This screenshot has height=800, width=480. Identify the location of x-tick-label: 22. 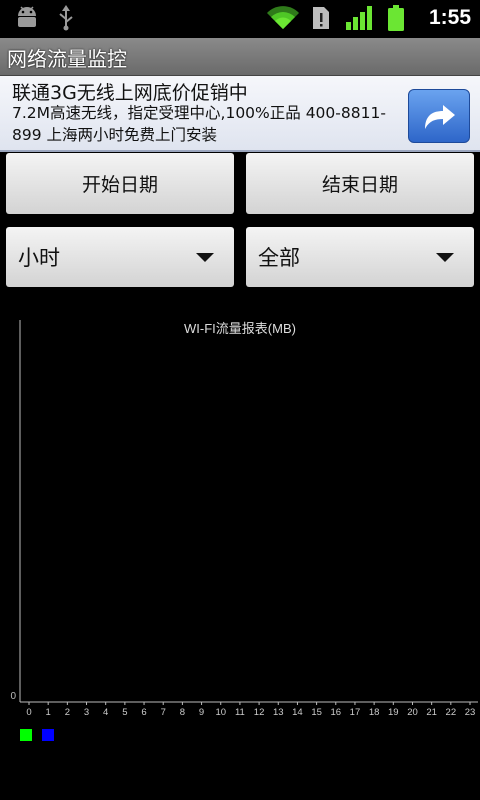
(451, 712).